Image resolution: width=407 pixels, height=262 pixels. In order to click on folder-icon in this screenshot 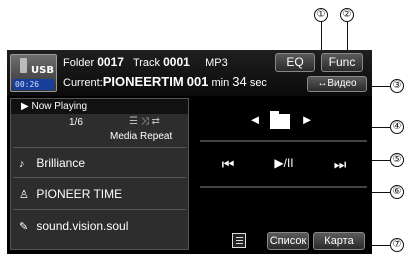, I will do `click(280, 120)`.